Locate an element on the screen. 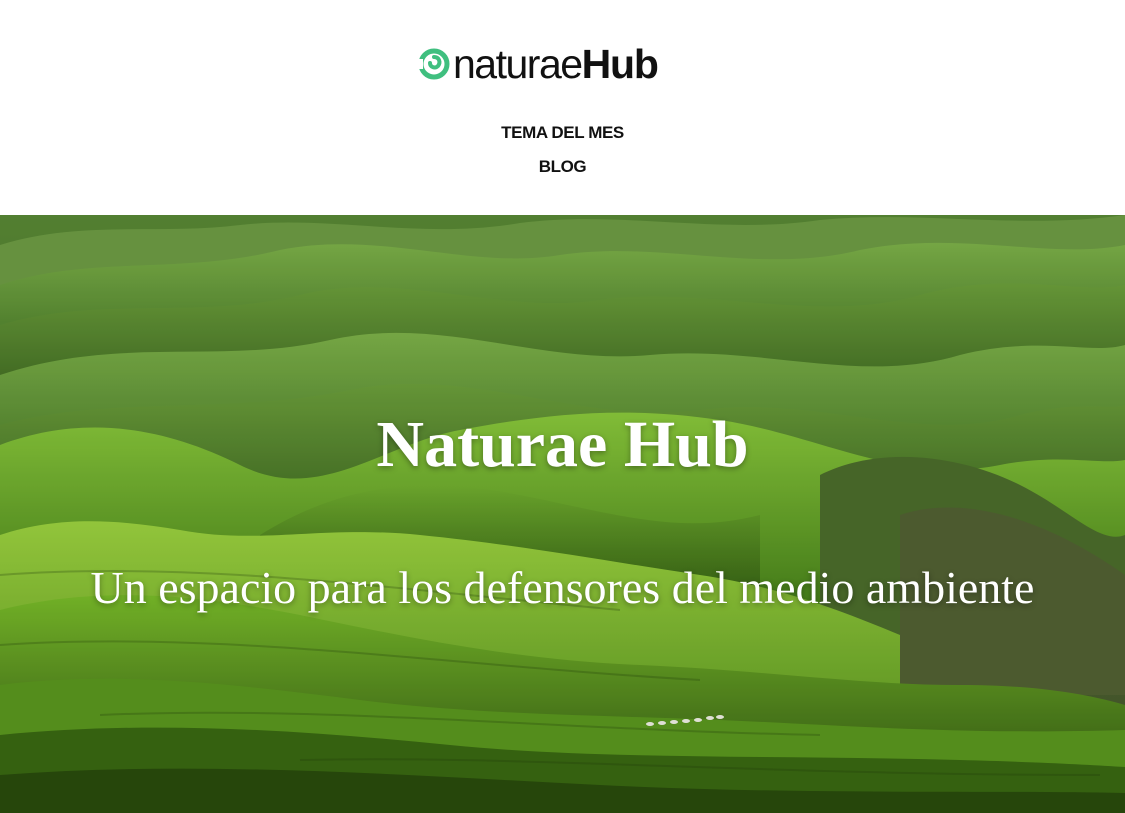 The height and width of the screenshot is (813, 1125). spiral-leaf-icon is located at coordinates (433, 64).